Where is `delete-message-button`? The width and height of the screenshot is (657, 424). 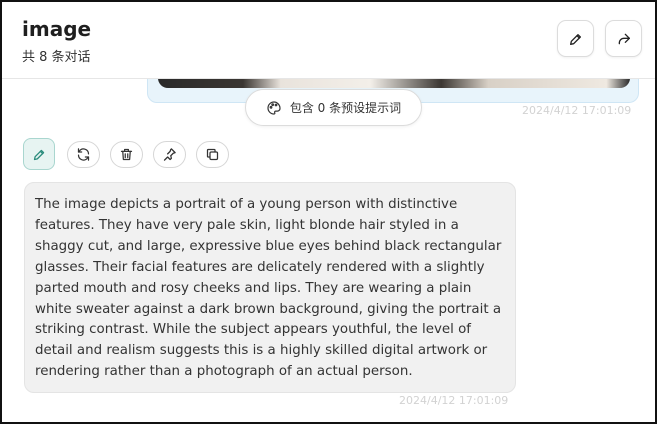 delete-message-button is located at coordinates (126, 154).